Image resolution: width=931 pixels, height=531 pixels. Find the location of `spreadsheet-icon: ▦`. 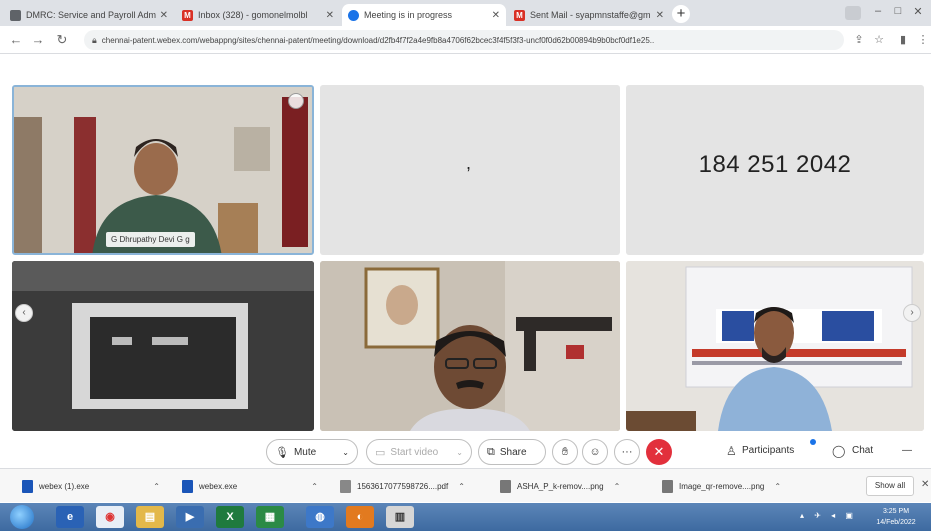

spreadsheet-icon: ▦ is located at coordinates (270, 517).